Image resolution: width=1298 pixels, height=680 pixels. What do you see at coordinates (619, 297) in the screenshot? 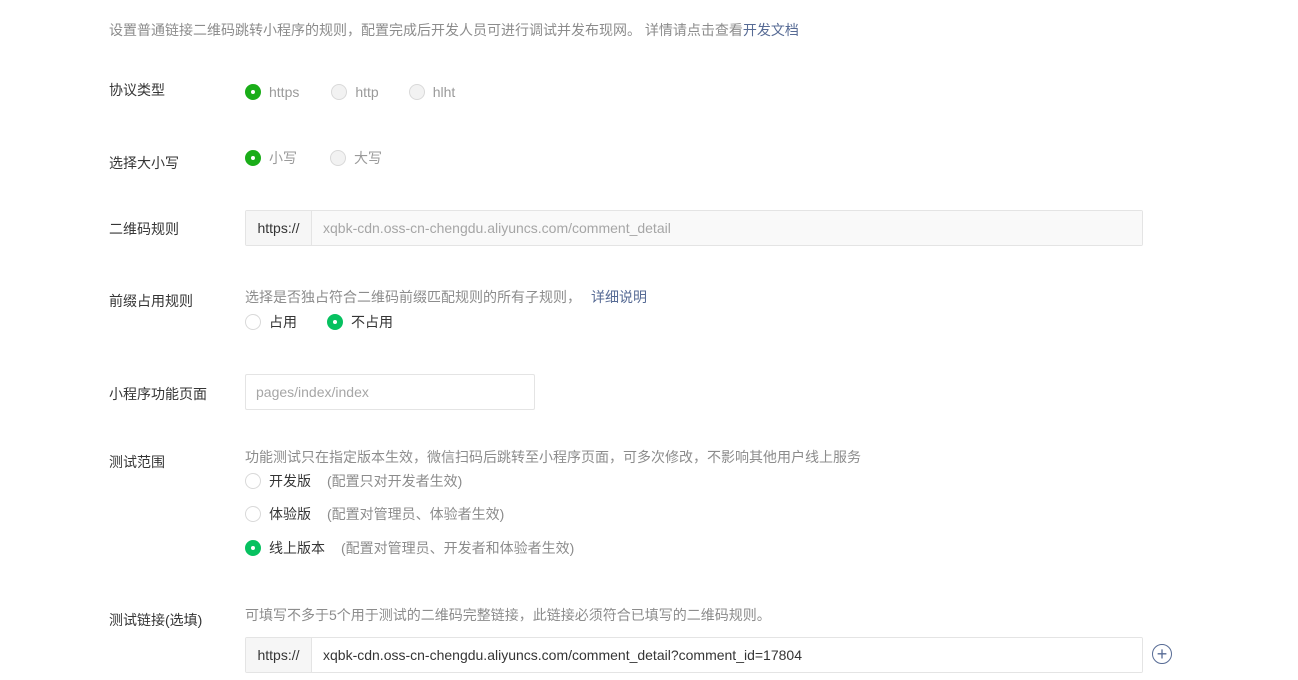
I see `prefix-rule-detail-link: 详细说明` at bounding box center [619, 297].